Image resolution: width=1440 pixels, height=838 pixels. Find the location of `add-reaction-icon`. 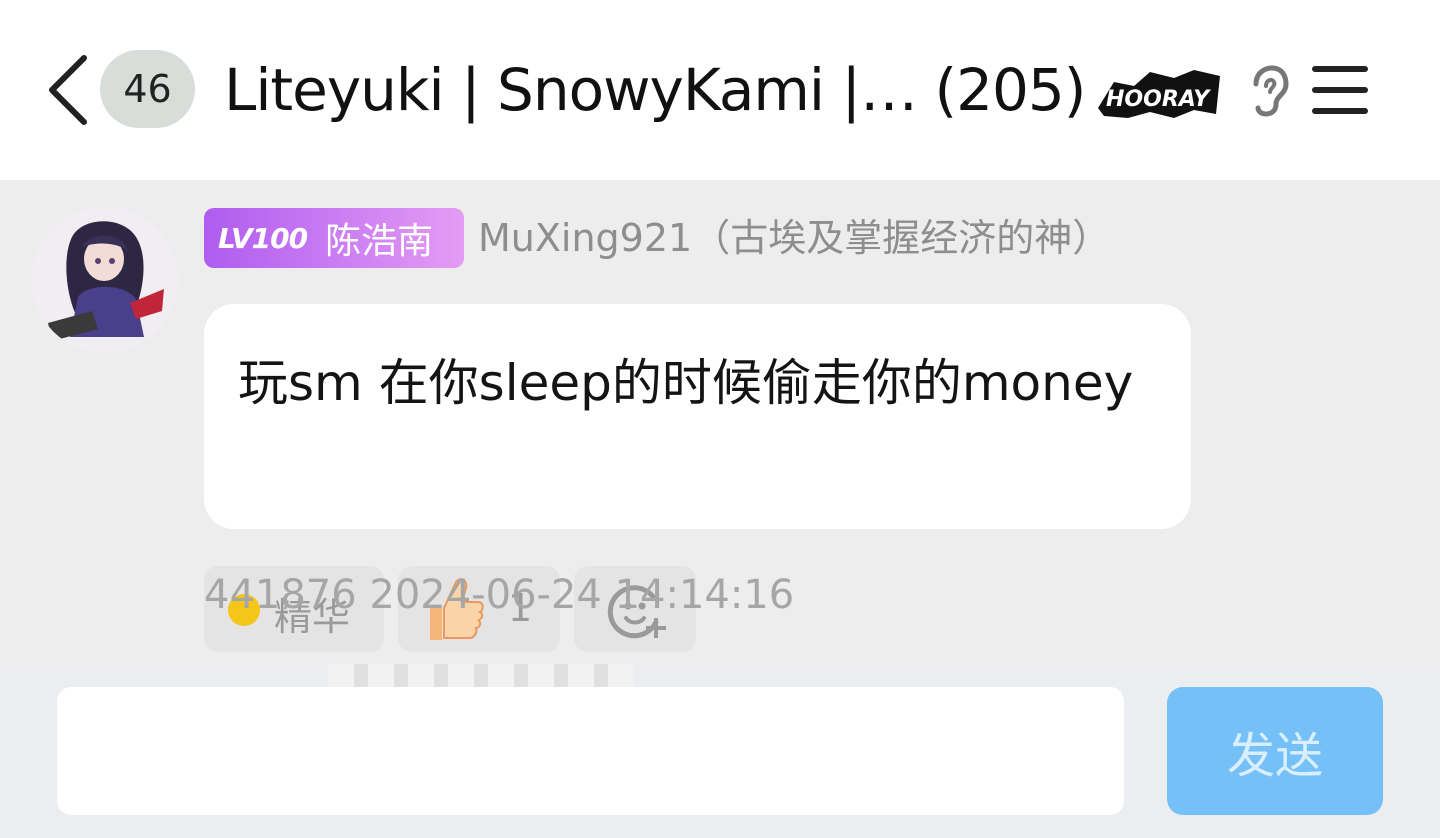

add-reaction-icon is located at coordinates (636, 612).